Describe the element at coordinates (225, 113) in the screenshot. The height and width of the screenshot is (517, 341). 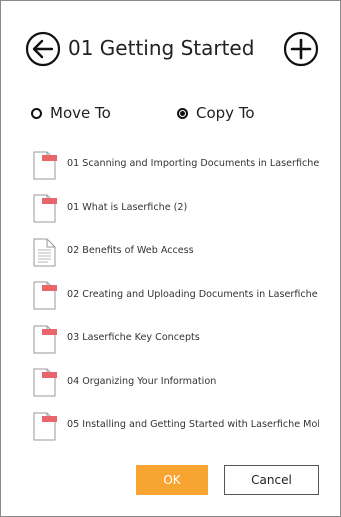
I see `copy-to-label: Copy To` at that location.